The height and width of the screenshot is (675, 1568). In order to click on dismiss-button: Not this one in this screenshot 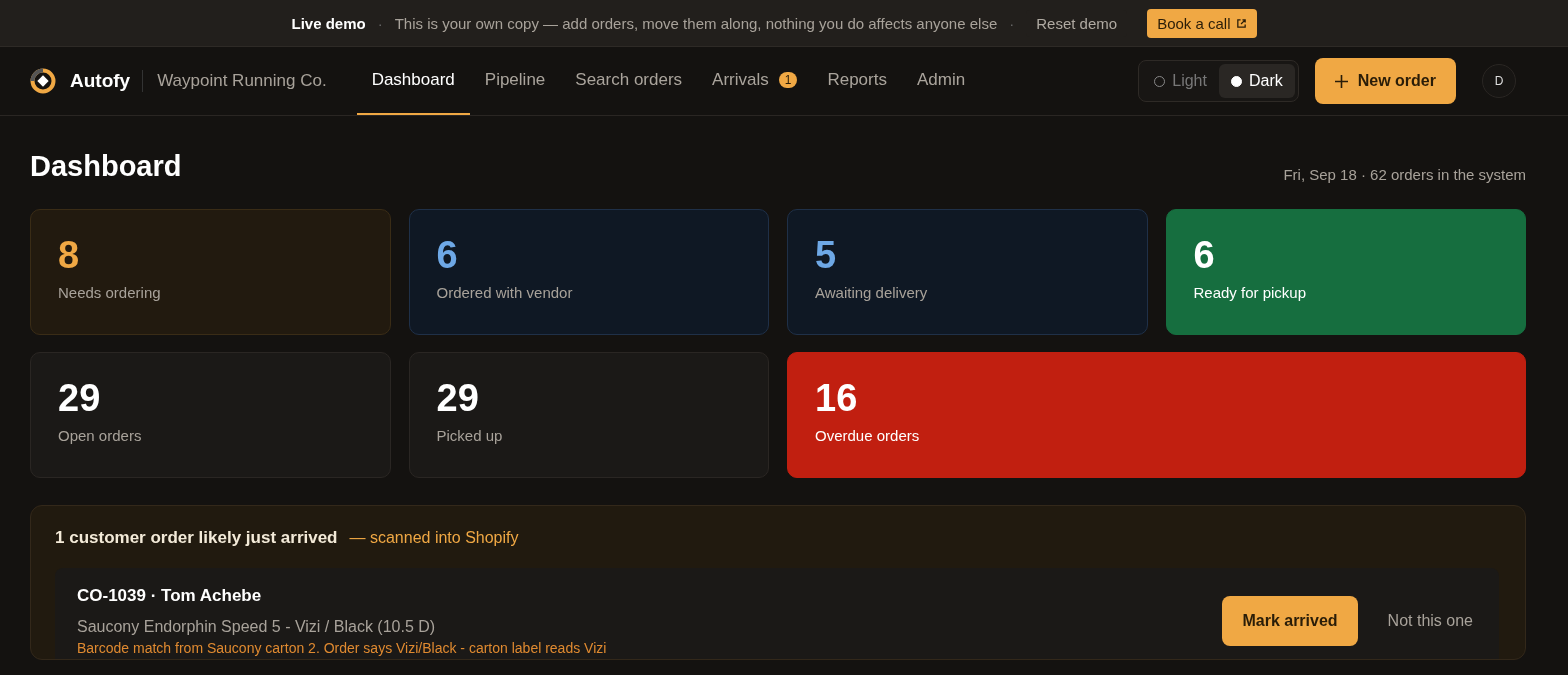, I will do `click(1430, 621)`.